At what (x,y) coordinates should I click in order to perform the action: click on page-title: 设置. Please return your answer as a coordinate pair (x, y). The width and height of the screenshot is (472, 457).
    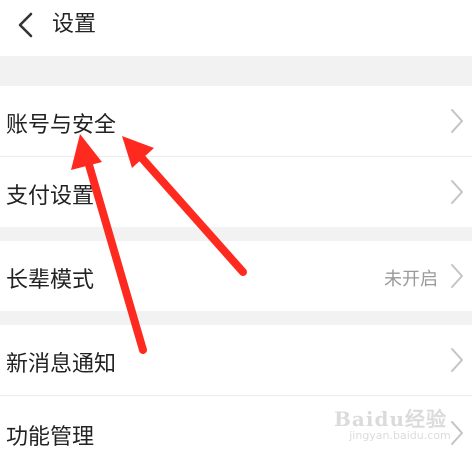
    Looking at the image, I should click on (74, 24).